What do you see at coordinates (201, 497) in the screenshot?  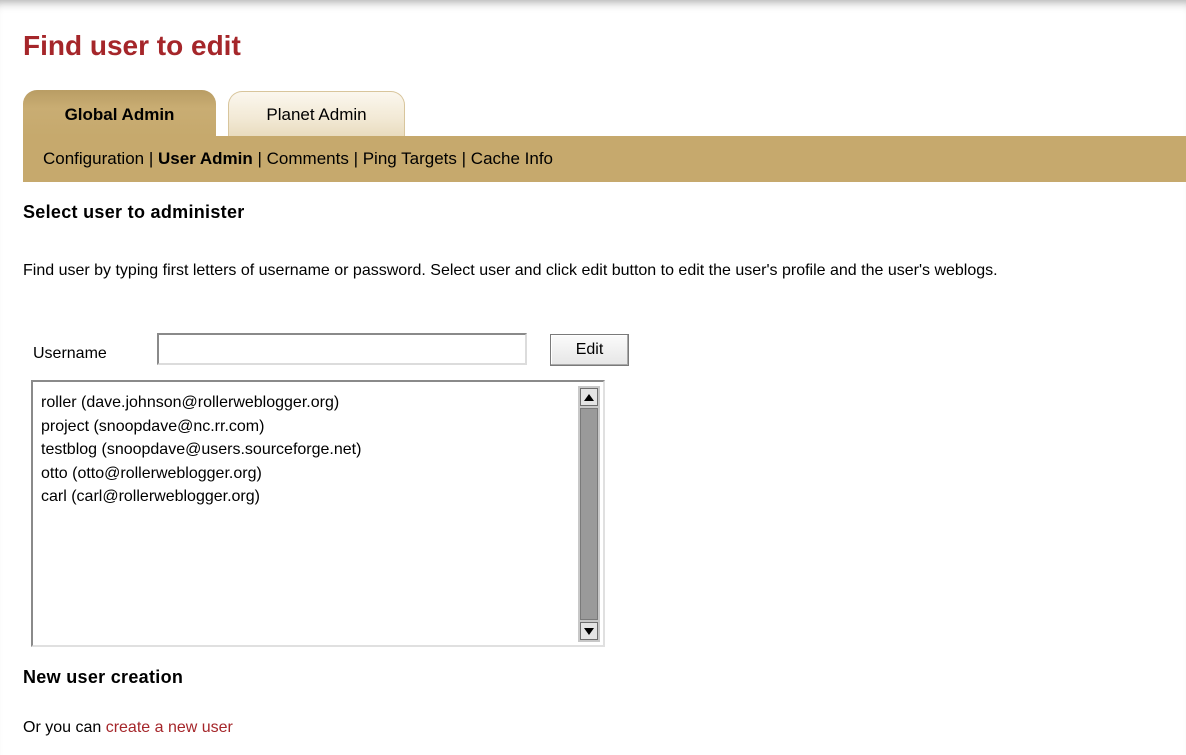 I see `user-list-item: carl (carl@rollerweblogger.org)` at bounding box center [201, 497].